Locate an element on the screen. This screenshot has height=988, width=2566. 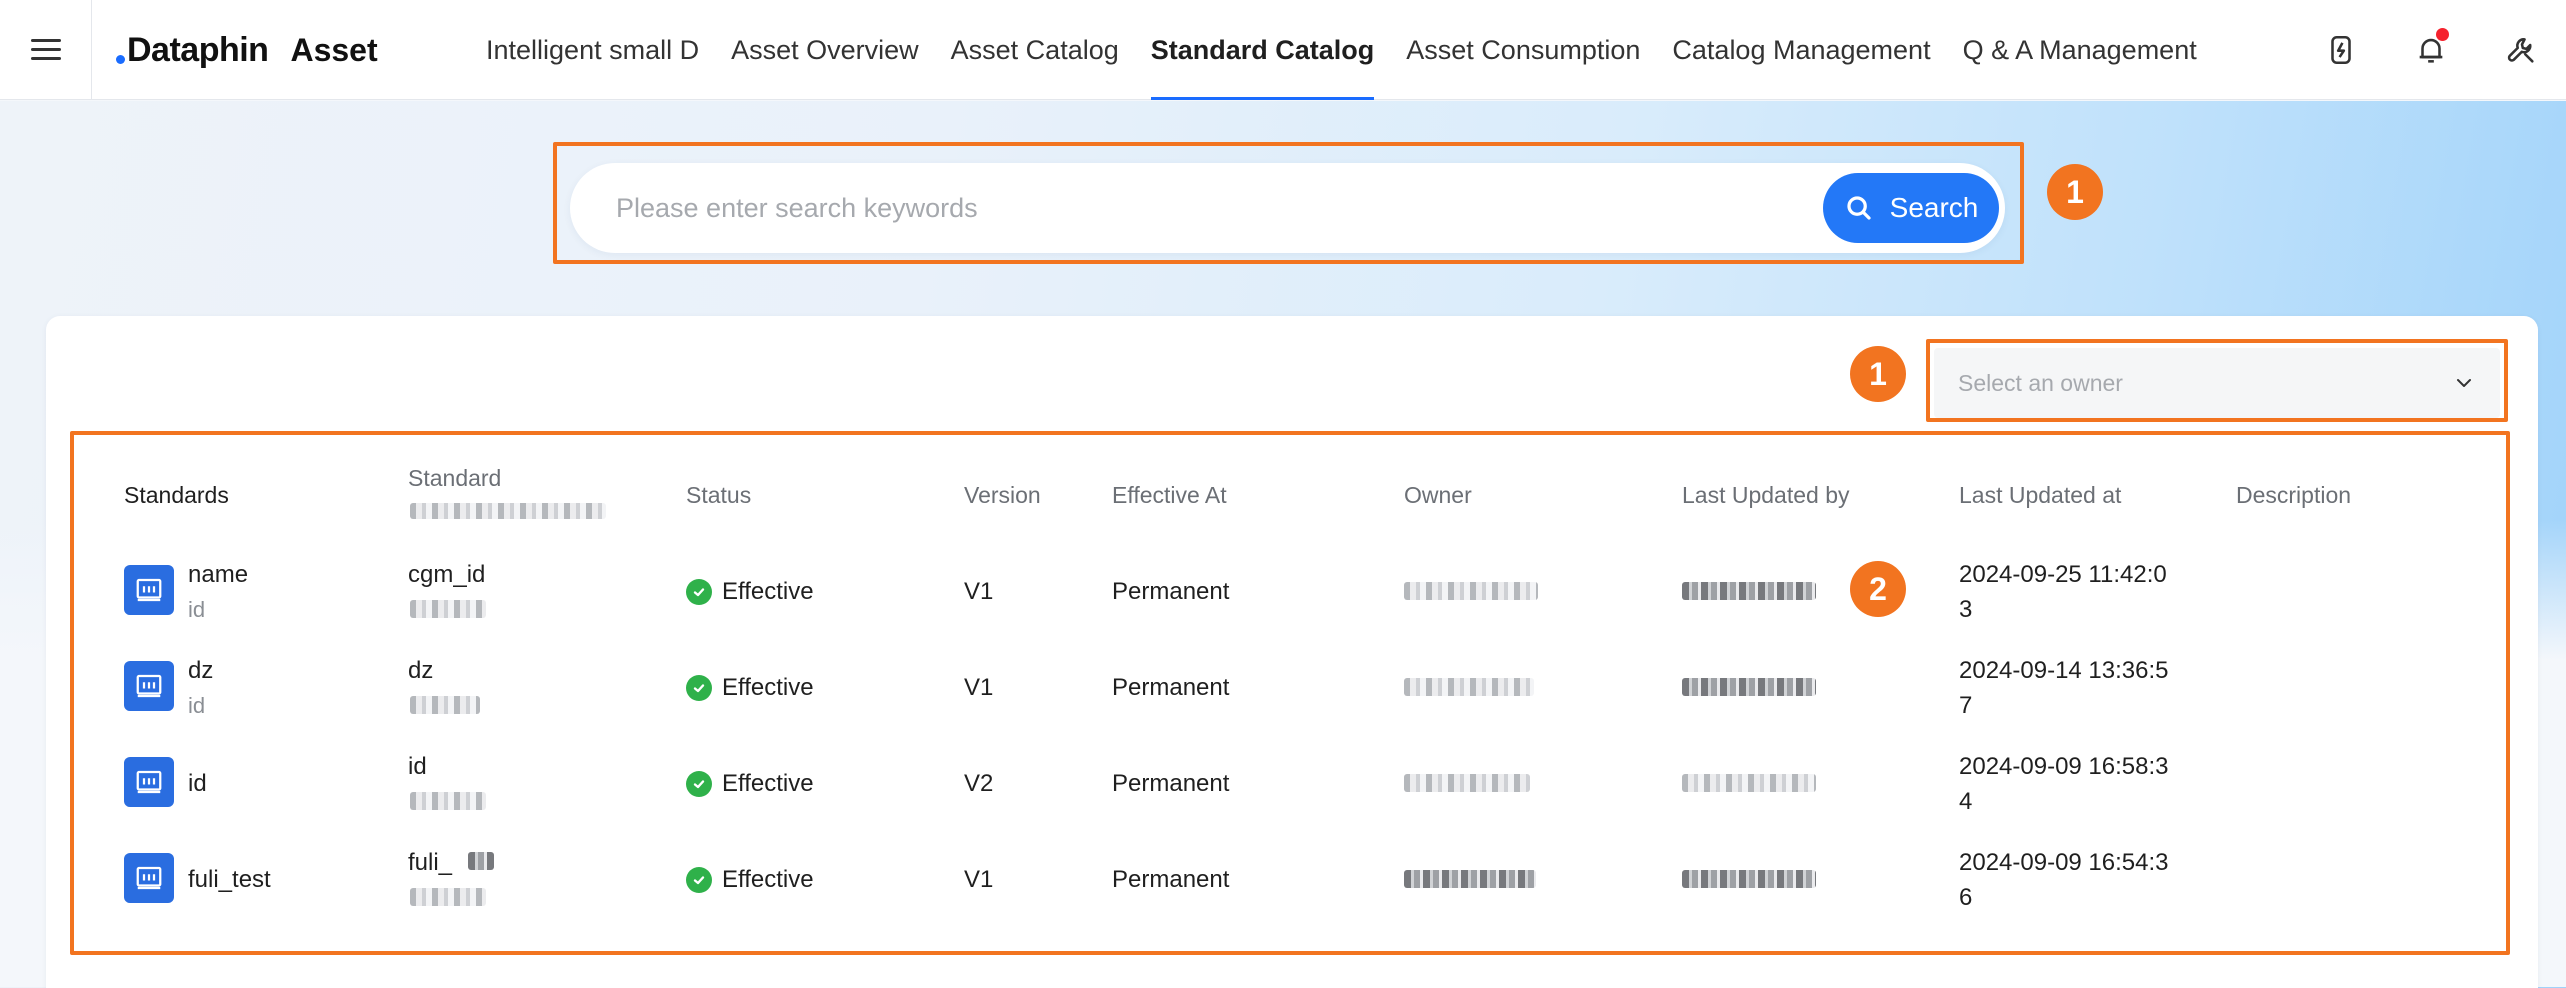
tab-intelligent-small-d: Intelligent small D is located at coordinates (592, 50).